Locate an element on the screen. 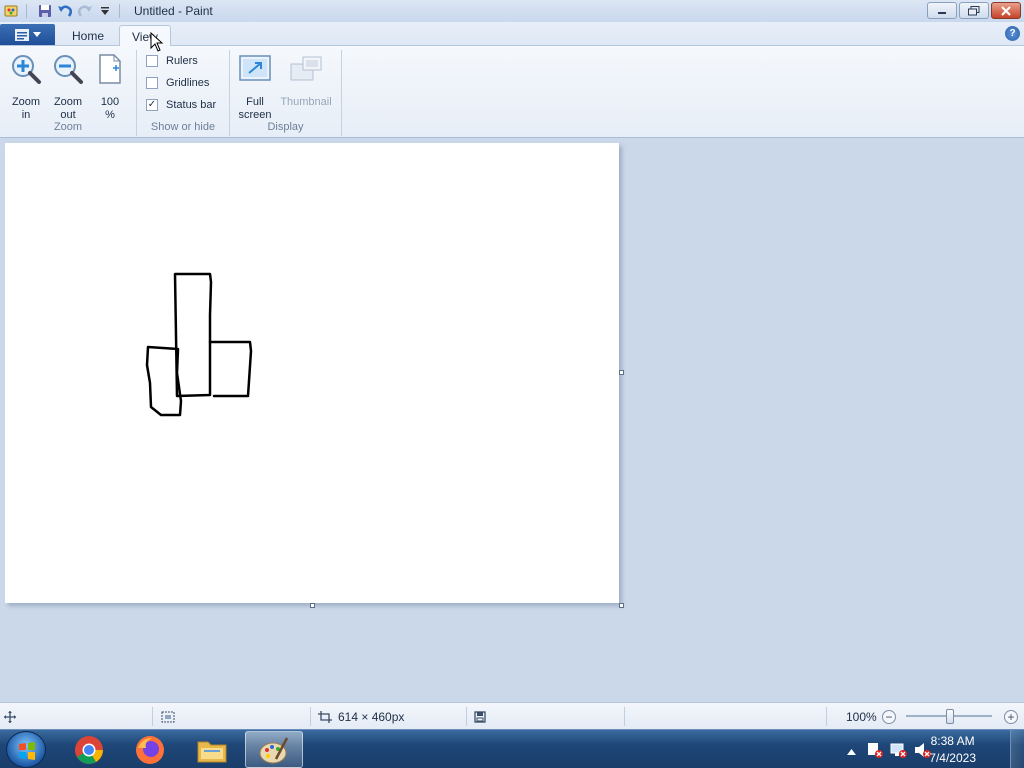 The height and width of the screenshot is (768, 1024). start-button is located at coordinates (26, 749).